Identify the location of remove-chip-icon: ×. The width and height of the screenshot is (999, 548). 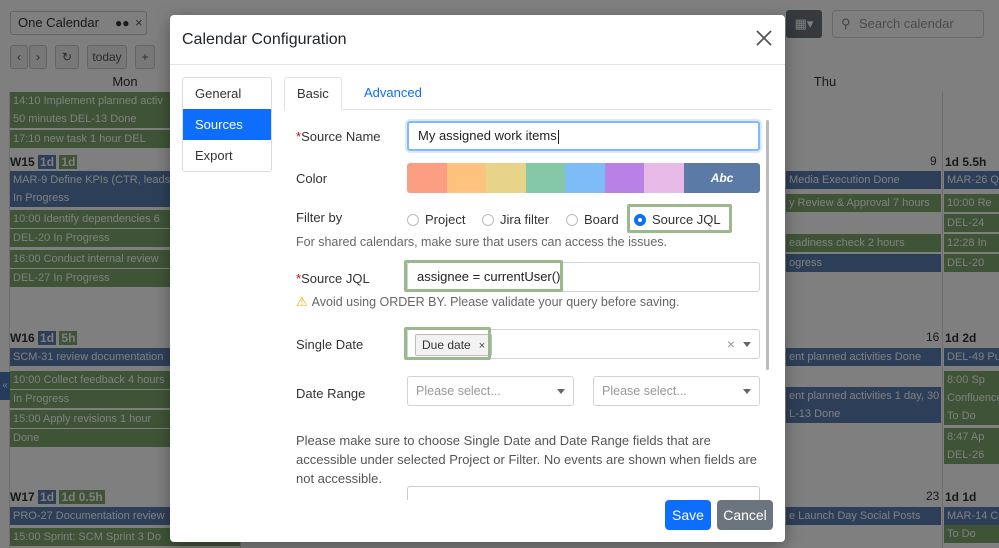
(482, 346).